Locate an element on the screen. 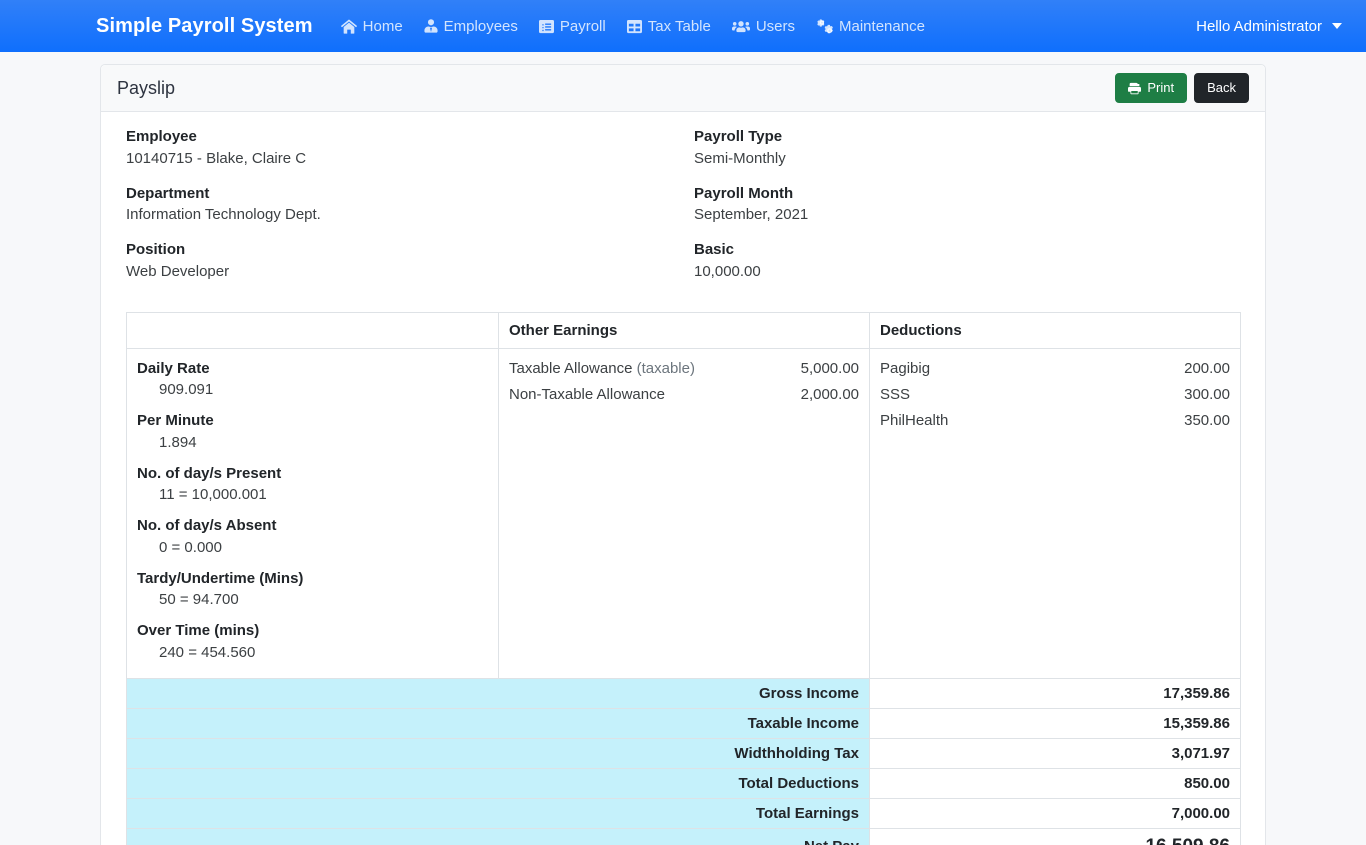  earning-name-wrap: Taxable Allowance (taxable) is located at coordinates (602, 368).